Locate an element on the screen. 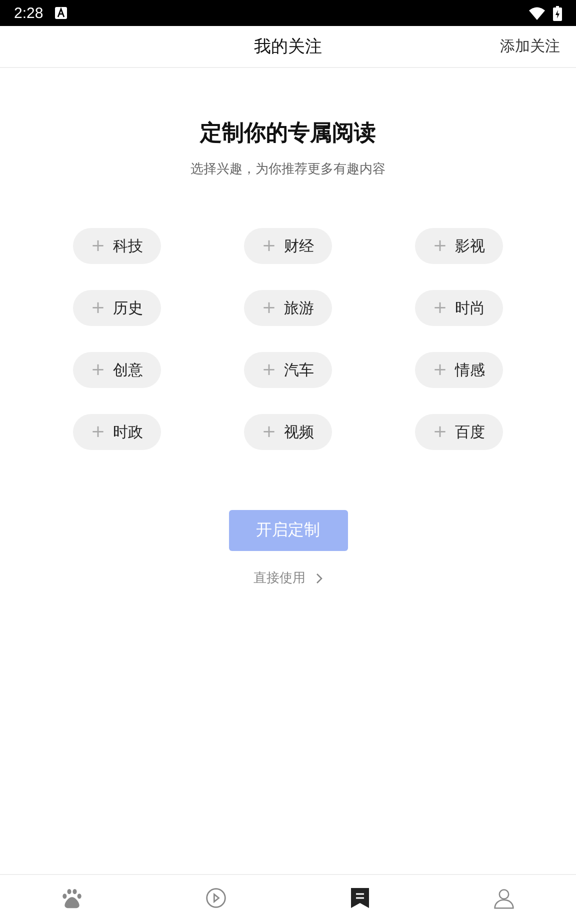  topic-chip: + 财经 is located at coordinates (288, 246).